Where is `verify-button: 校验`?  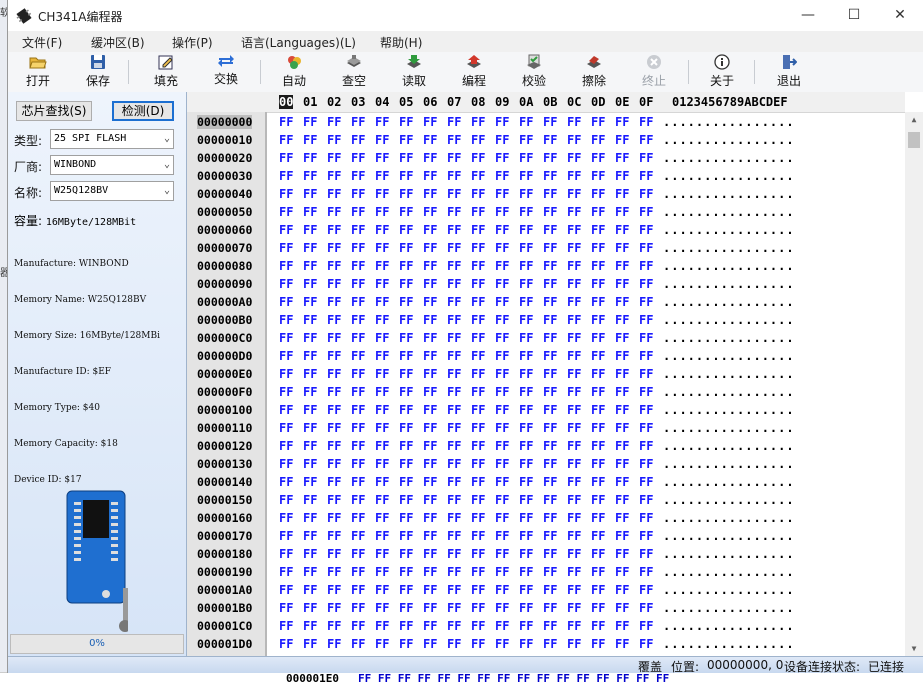 verify-button: 校验 is located at coordinates (534, 72).